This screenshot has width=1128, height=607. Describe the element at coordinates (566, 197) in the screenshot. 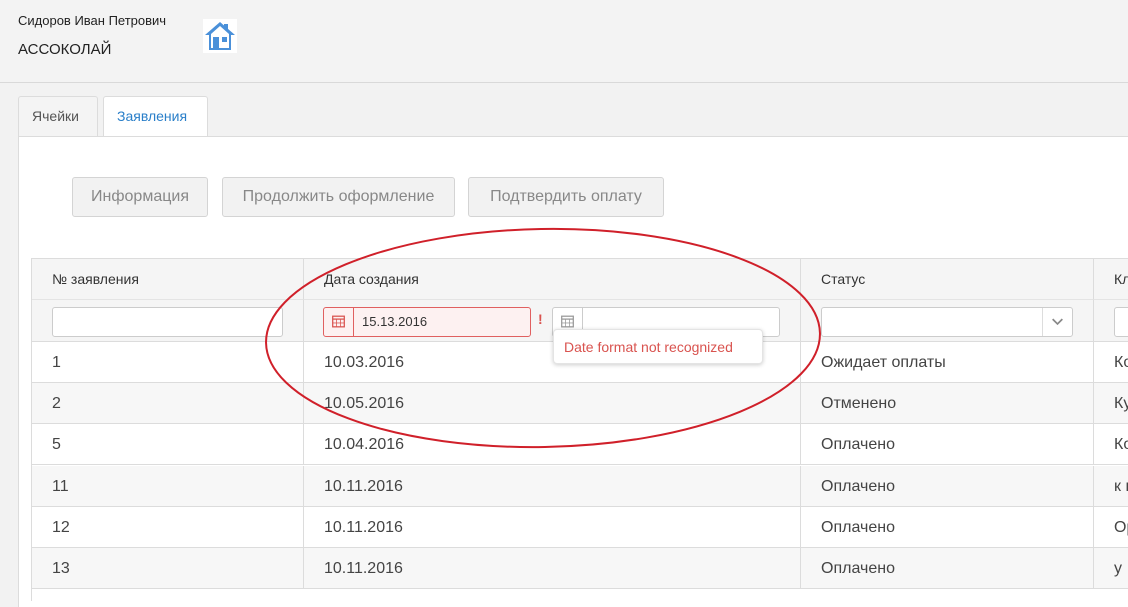

I see `confirm-payment-button: Подтвердить оплату` at that location.